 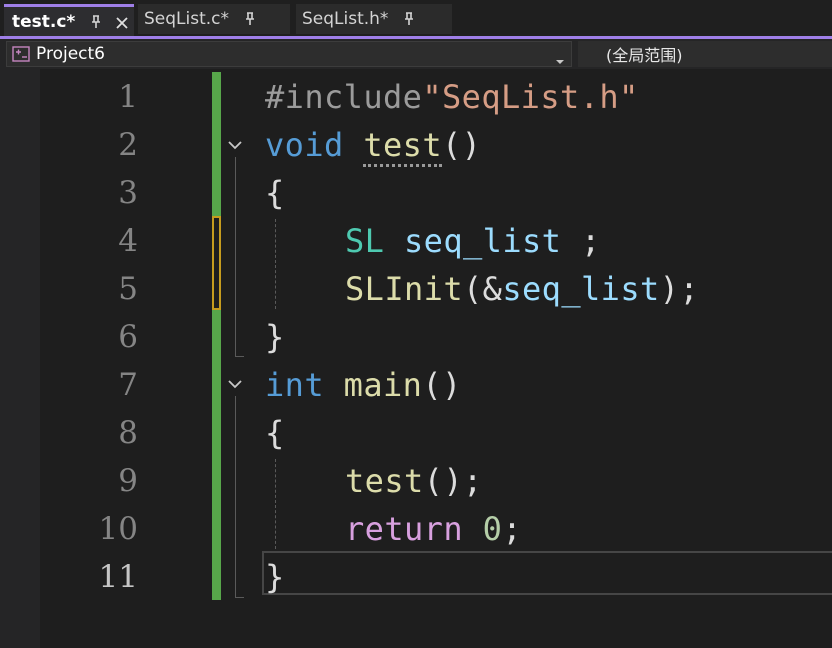 What do you see at coordinates (304, 145) in the screenshot?
I see `keyword: void` at bounding box center [304, 145].